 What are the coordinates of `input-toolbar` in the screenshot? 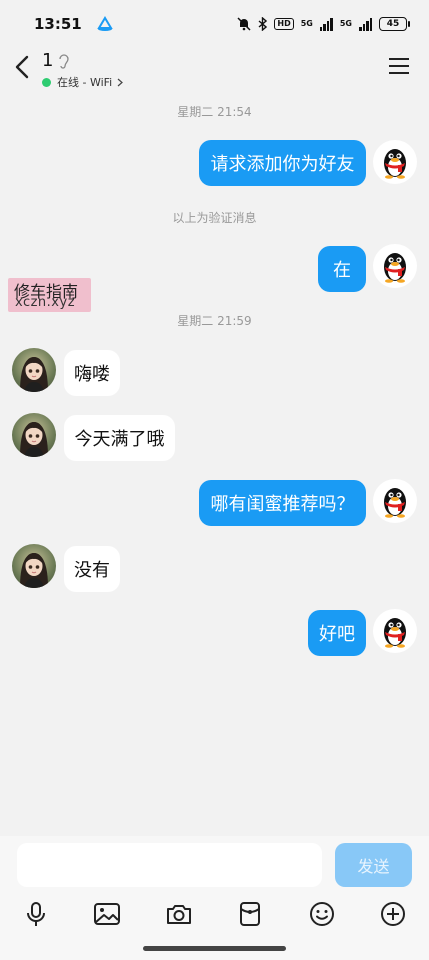 It's located at (214, 914).